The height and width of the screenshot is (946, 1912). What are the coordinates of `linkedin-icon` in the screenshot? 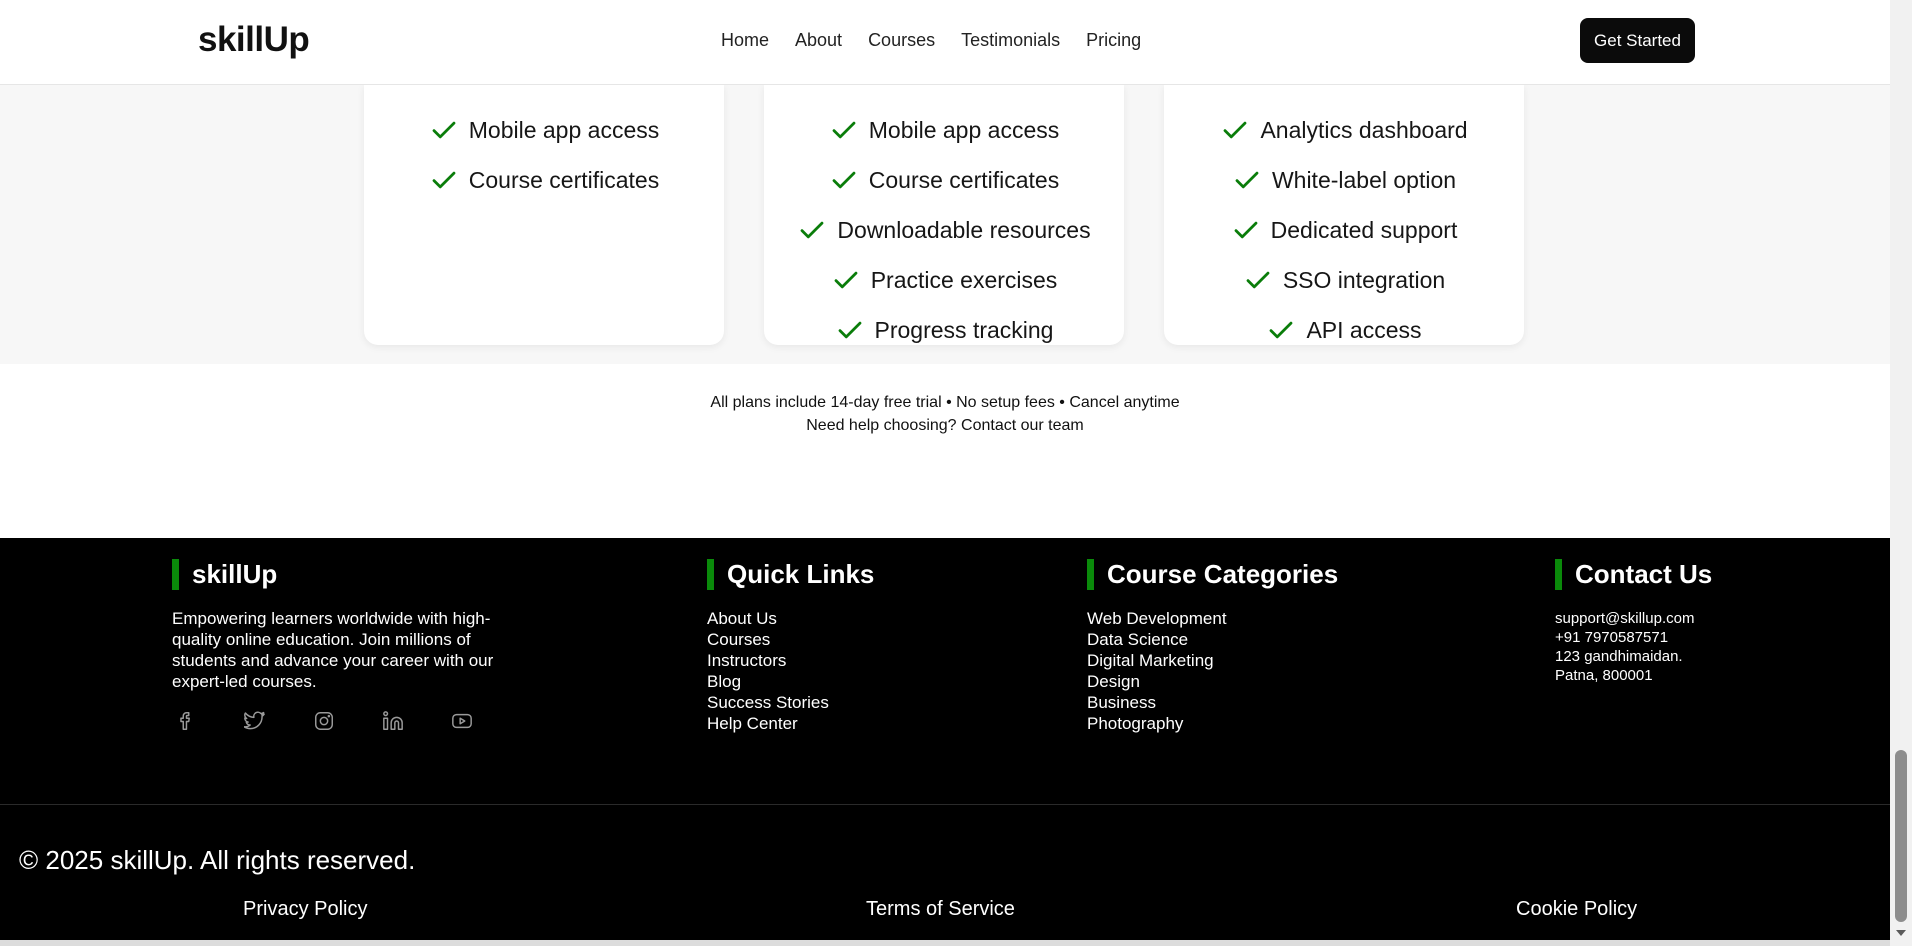 It's located at (393, 721).